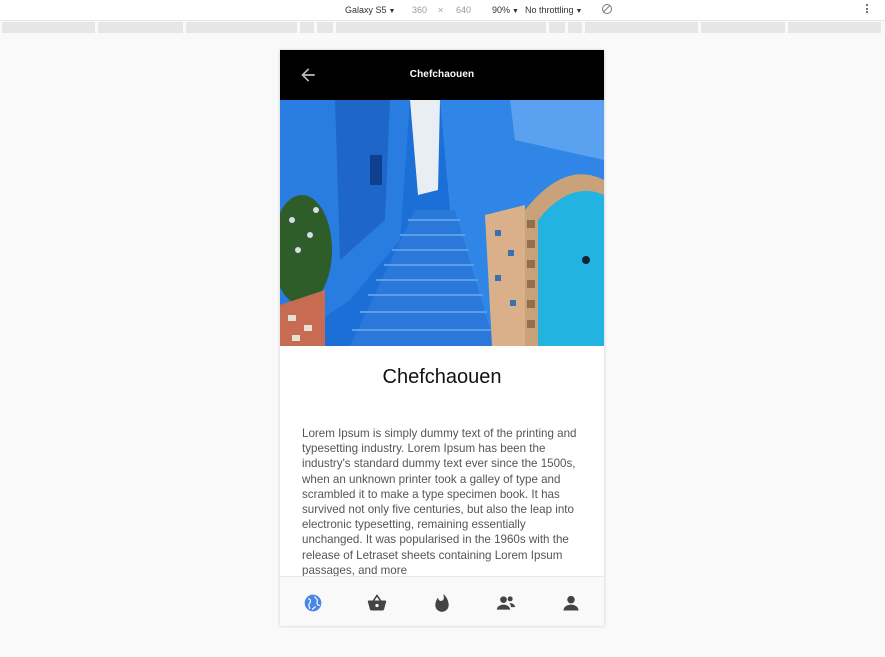 The image size is (885, 657). What do you see at coordinates (867, 9) in the screenshot?
I see `more-options-icon` at bounding box center [867, 9].